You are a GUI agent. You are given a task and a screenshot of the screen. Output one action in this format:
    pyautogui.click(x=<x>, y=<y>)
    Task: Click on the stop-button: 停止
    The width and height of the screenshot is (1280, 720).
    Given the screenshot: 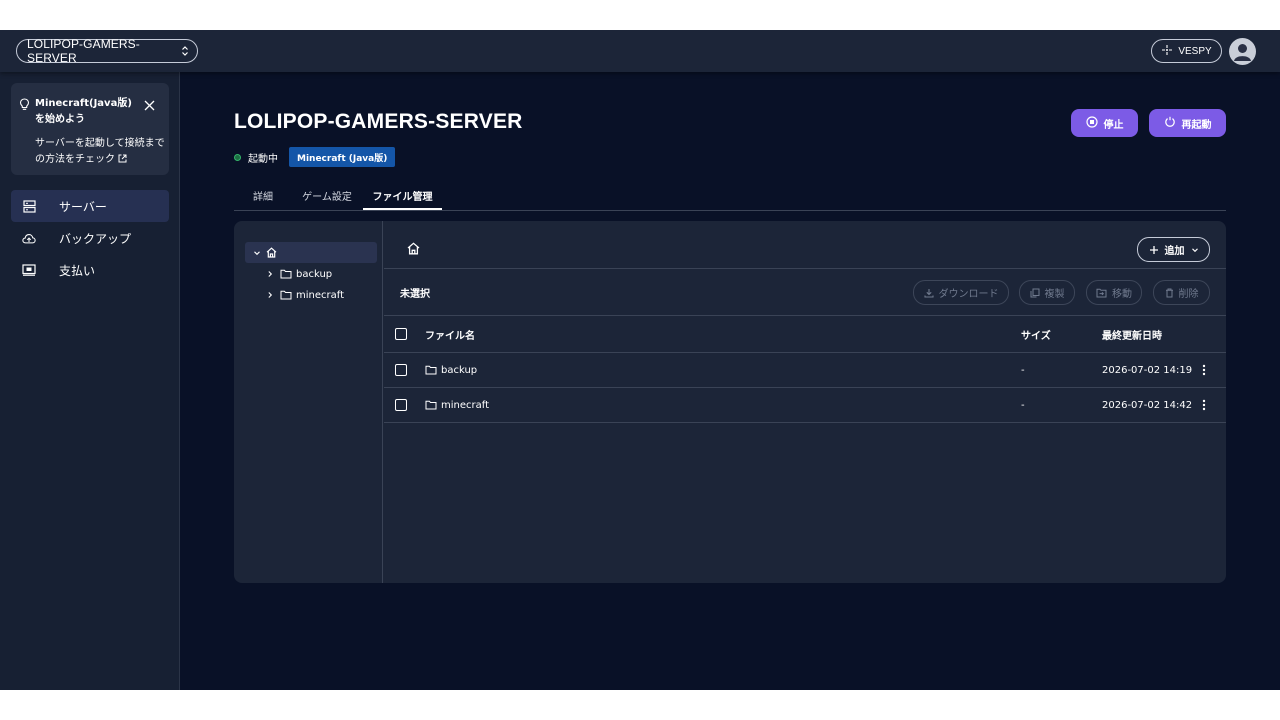 What is the action you would take?
    pyautogui.click(x=1104, y=123)
    